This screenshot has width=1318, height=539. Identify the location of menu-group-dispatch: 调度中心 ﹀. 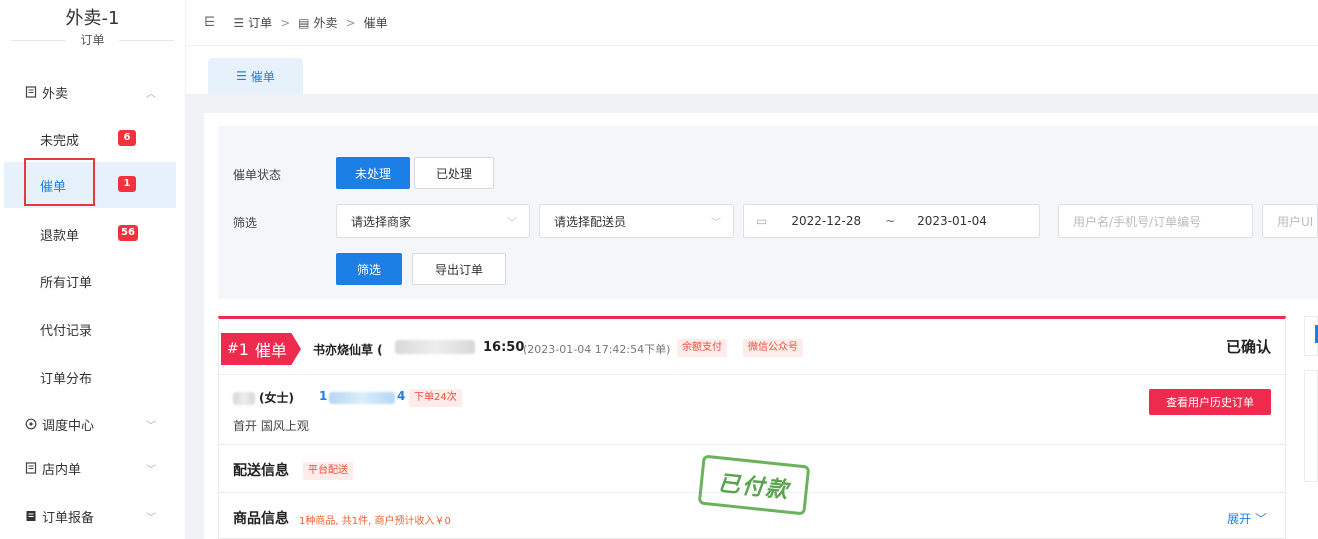
(93, 424).